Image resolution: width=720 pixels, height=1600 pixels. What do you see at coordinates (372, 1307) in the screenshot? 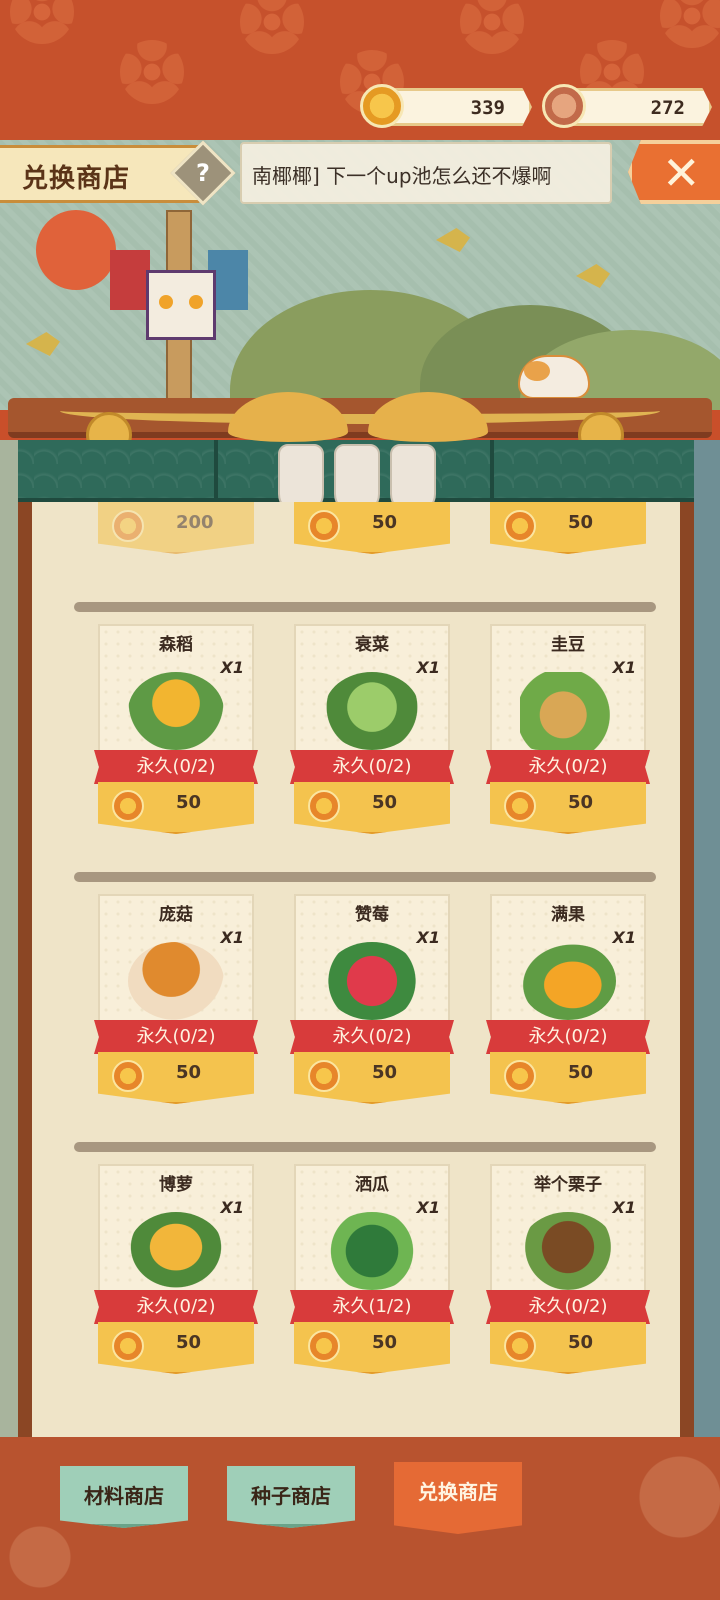
I see `limit-ribbon: 永久(1/2)` at bounding box center [372, 1307].